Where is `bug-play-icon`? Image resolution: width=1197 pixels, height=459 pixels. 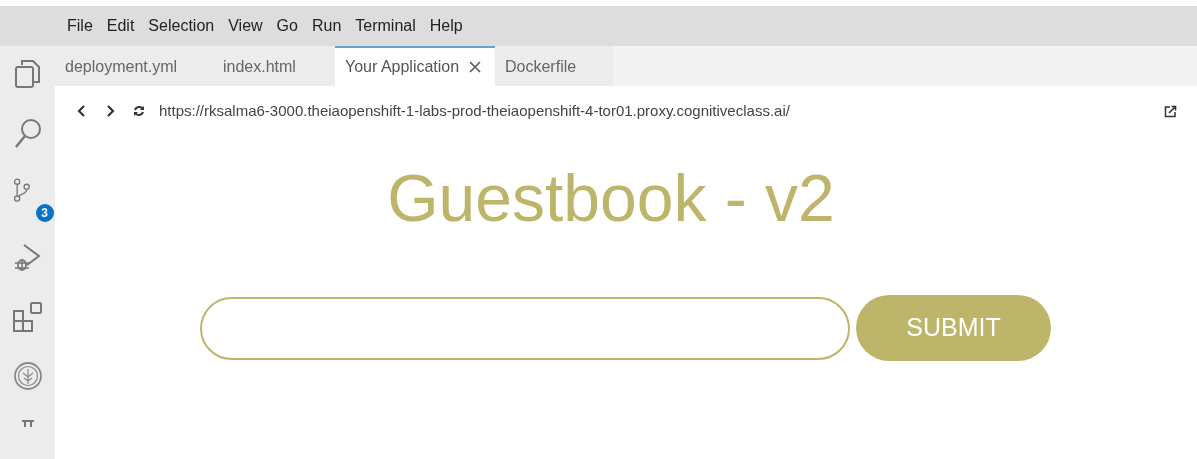 bug-play-icon is located at coordinates (27, 257).